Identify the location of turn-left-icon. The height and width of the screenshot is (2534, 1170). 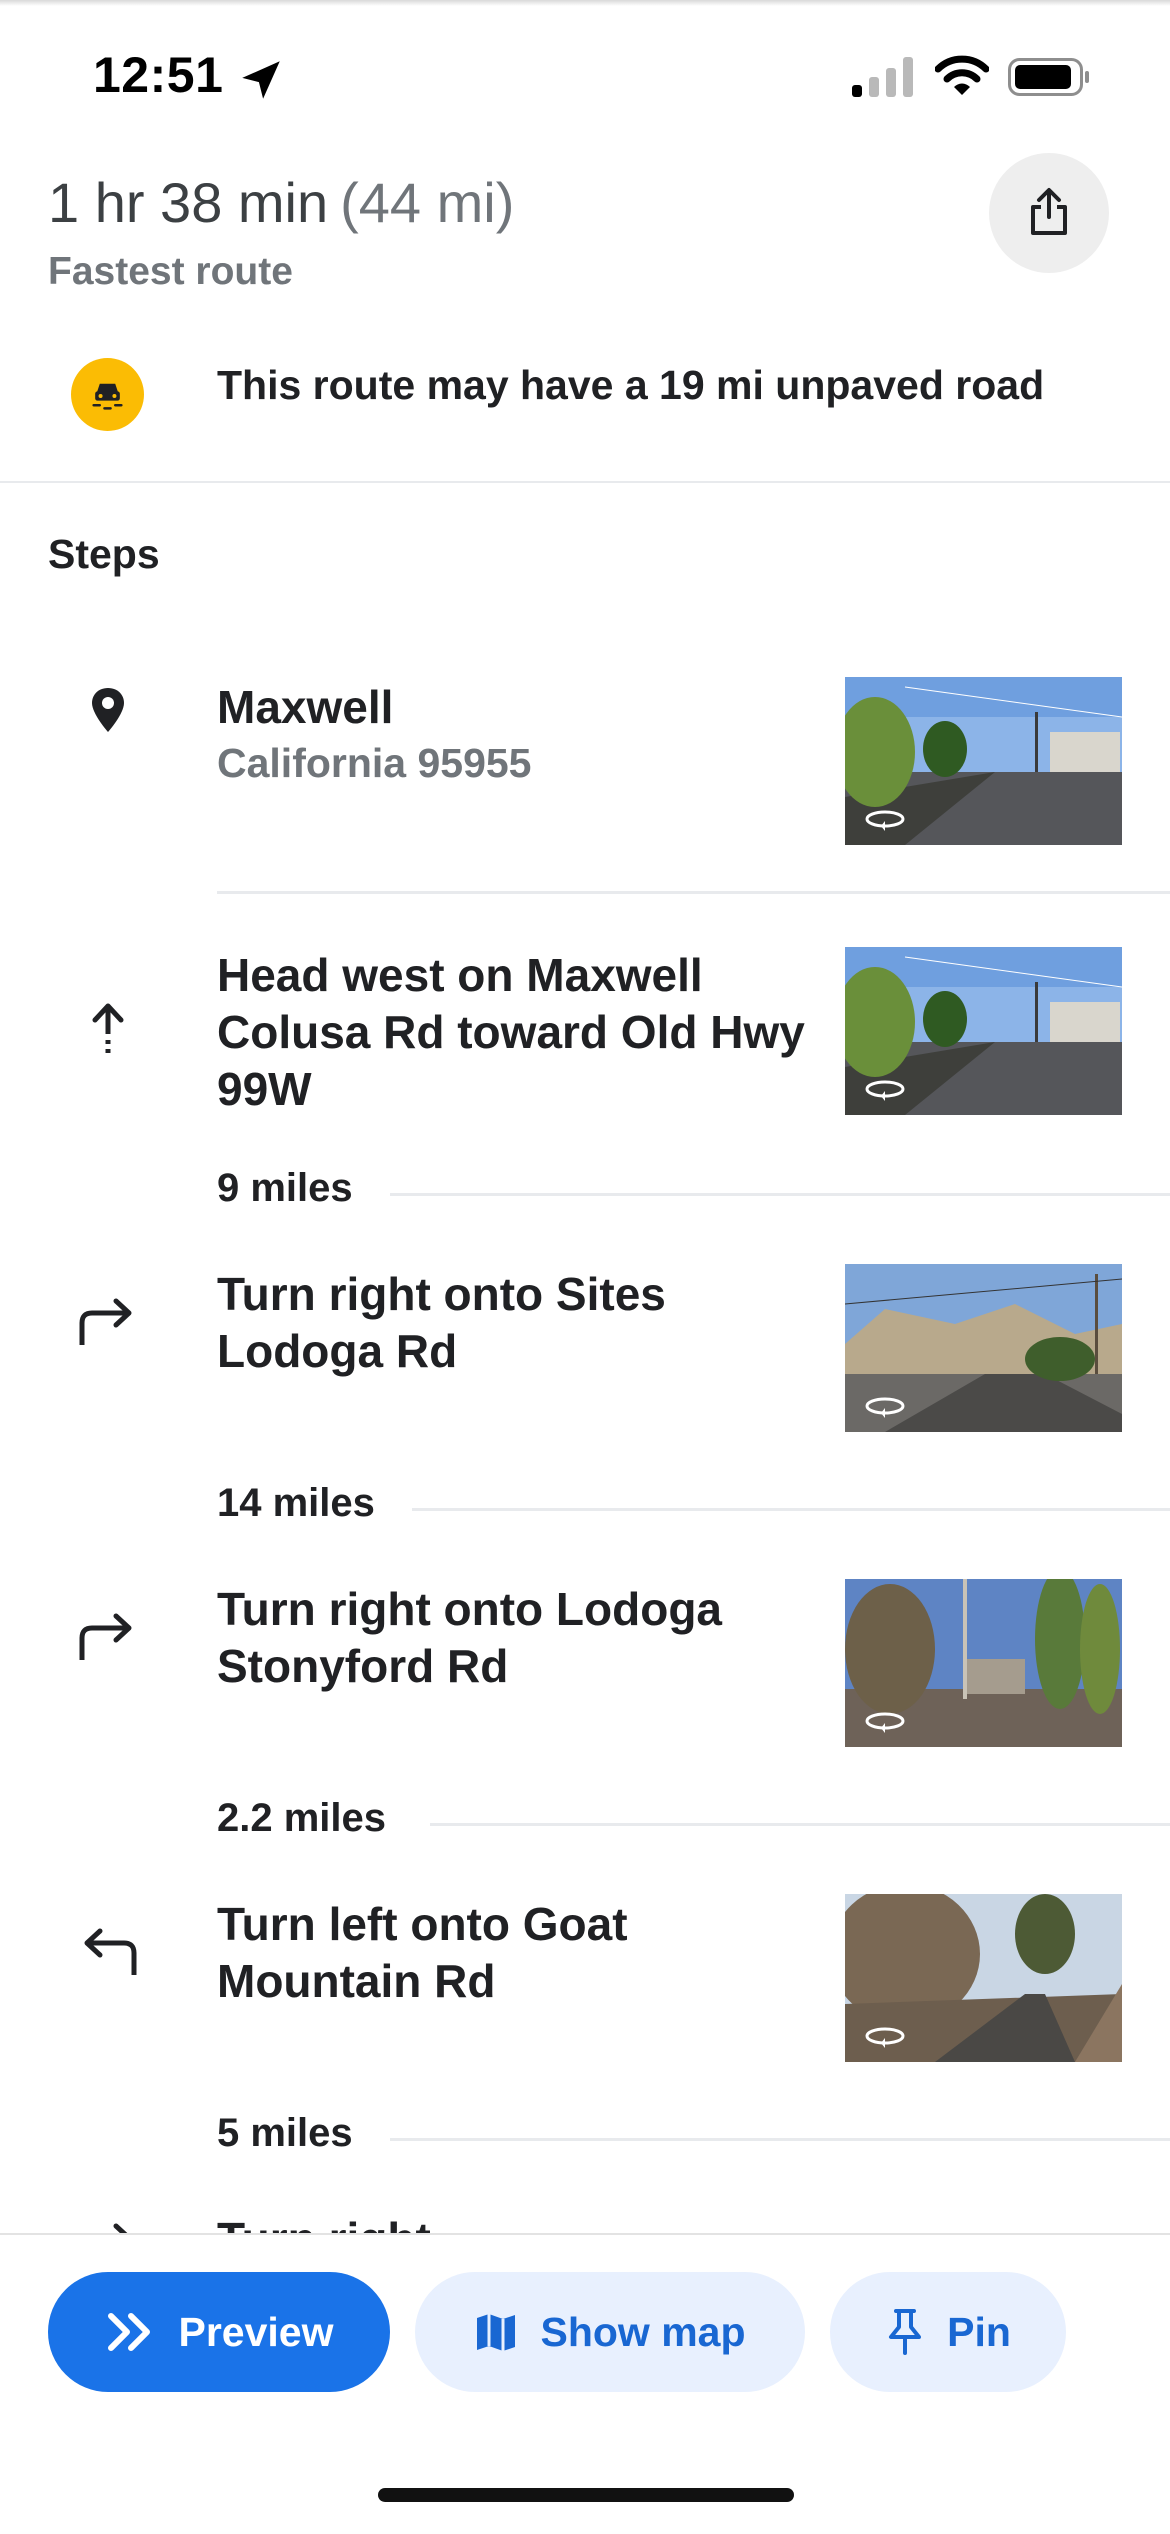
(110, 1951).